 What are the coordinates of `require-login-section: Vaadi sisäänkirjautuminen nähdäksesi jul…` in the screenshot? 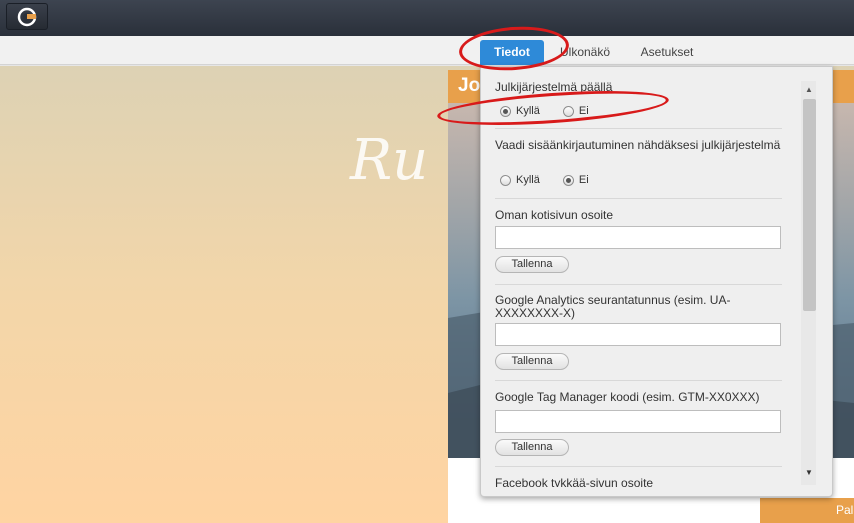 It's located at (638, 169).